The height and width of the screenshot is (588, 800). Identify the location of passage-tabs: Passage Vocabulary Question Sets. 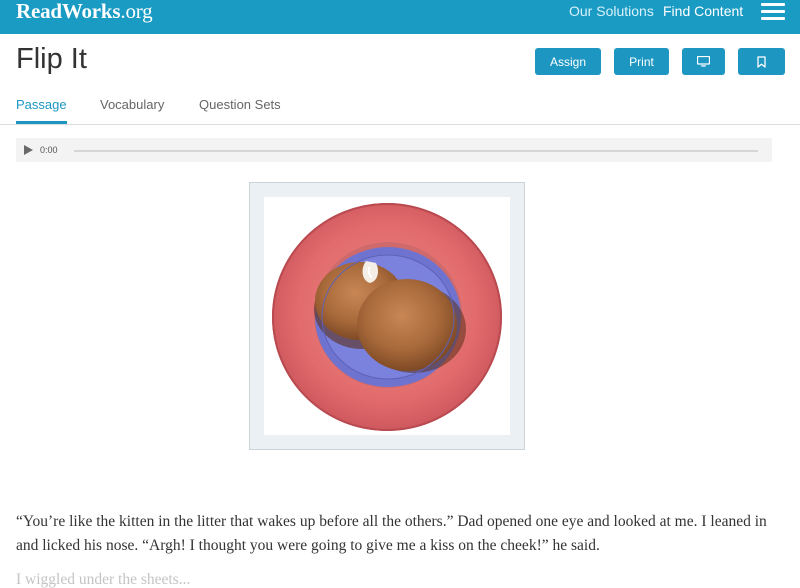
(400, 106).